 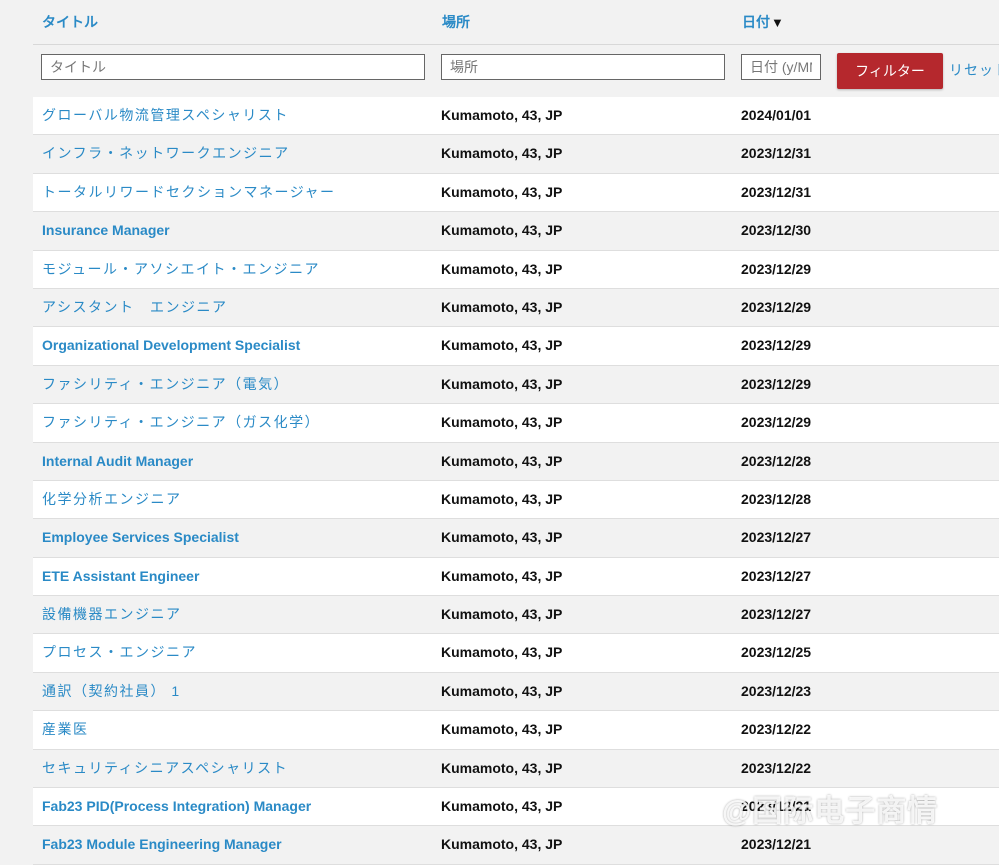 I want to click on job-title-link: 設備機器エンジニア, so click(x=112, y=614).